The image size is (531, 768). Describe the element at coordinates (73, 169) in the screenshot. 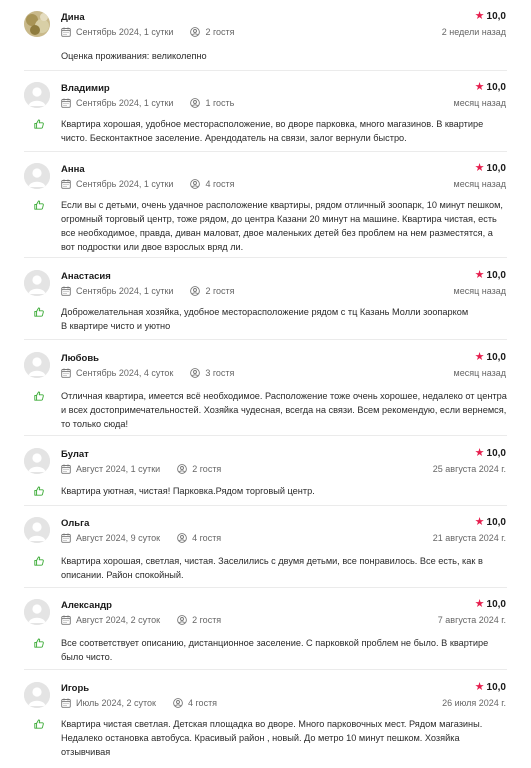

I see `reviewer-name: Анна` at that location.